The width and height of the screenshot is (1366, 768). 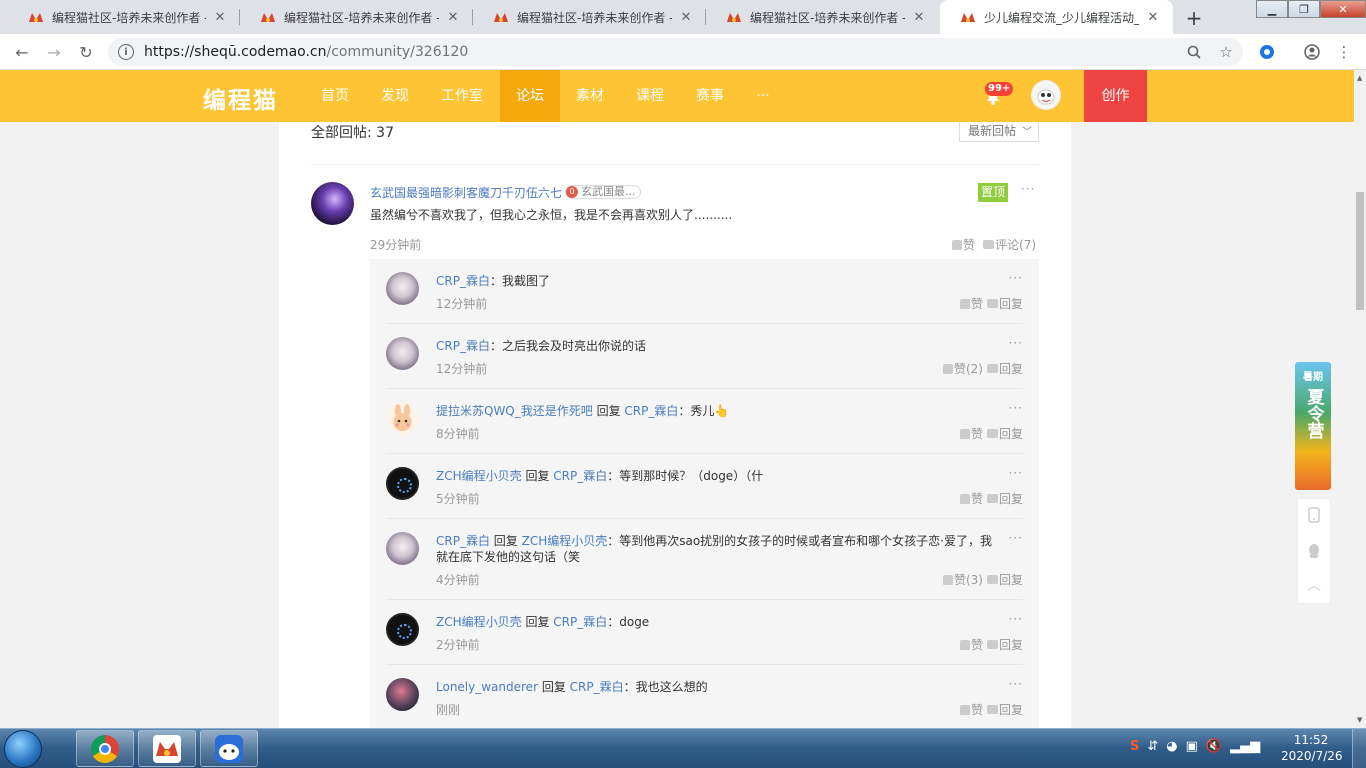 I want to click on minimize-button: ▁, so click(x=1272, y=9).